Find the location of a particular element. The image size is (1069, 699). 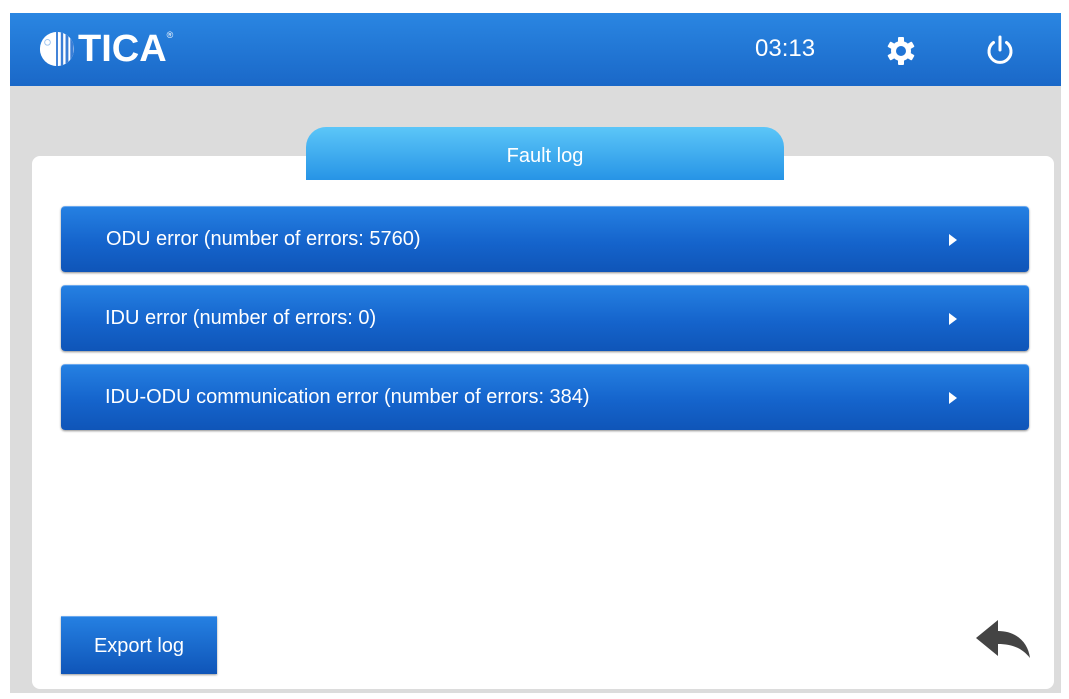

power-button is located at coordinates (1000, 51).